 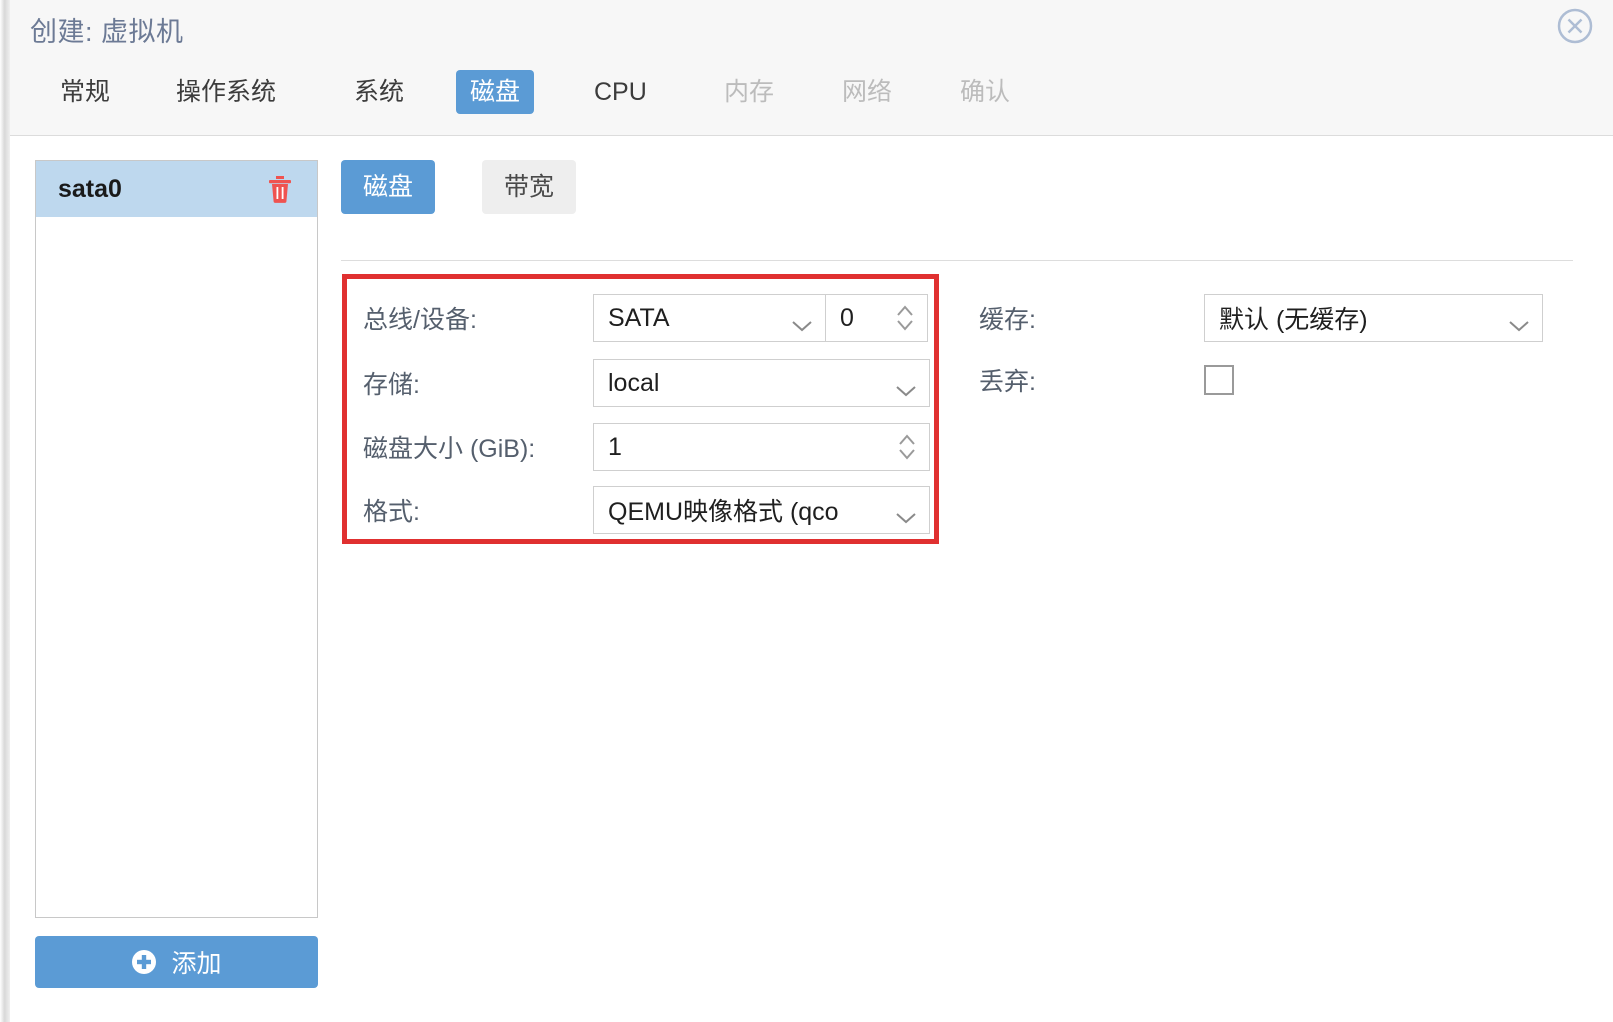 What do you see at coordinates (985, 92) in the screenshot?
I see `tab-confirm: 确认` at bounding box center [985, 92].